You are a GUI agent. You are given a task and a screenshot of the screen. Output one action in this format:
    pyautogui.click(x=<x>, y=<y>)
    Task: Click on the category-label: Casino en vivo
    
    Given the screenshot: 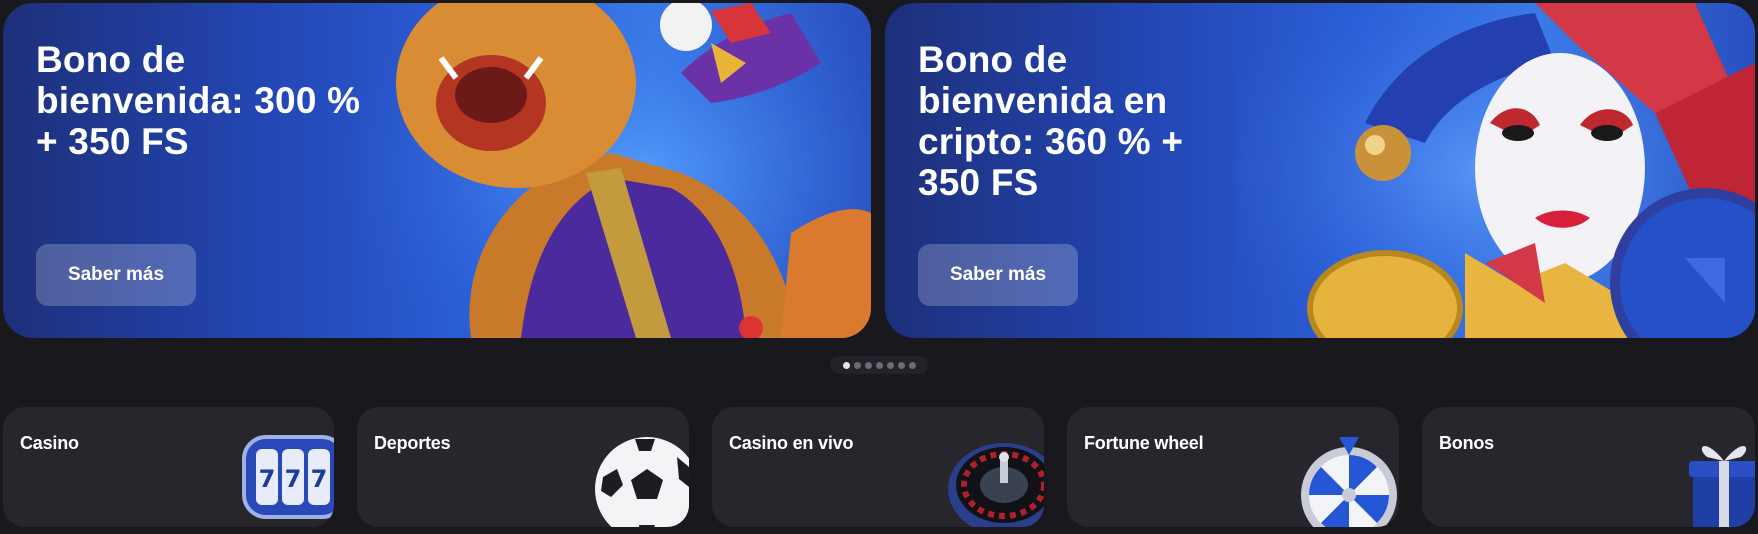 What is the action you would take?
    pyautogui.click(x=791, y=443)
    